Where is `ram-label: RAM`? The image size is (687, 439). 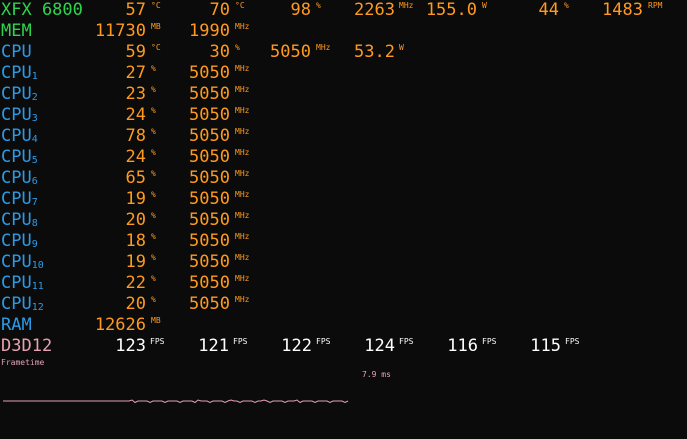 ram-label: RAM is located at coordinates (16, 325).